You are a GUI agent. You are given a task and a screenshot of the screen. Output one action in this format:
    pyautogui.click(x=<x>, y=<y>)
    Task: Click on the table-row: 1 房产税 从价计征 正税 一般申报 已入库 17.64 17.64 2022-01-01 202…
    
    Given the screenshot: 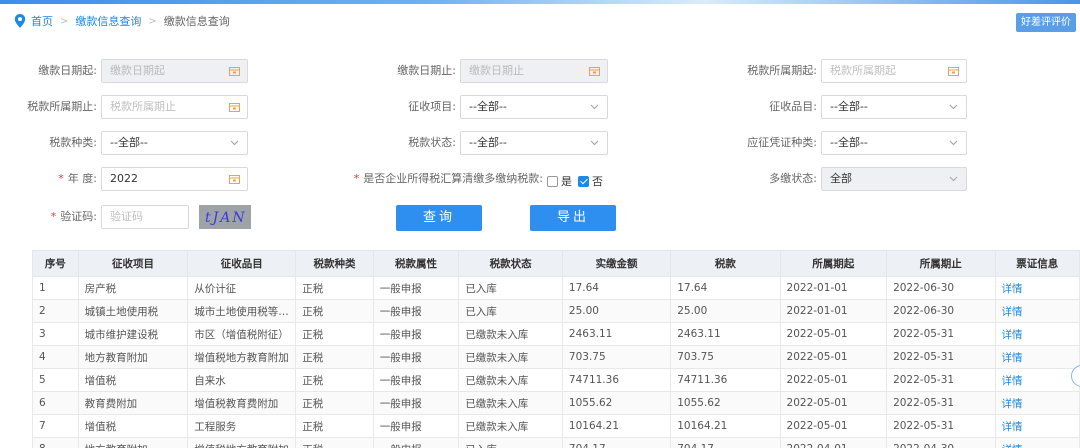 What is the action you would take?
    pyautogui.click(x=556, y=288)
    